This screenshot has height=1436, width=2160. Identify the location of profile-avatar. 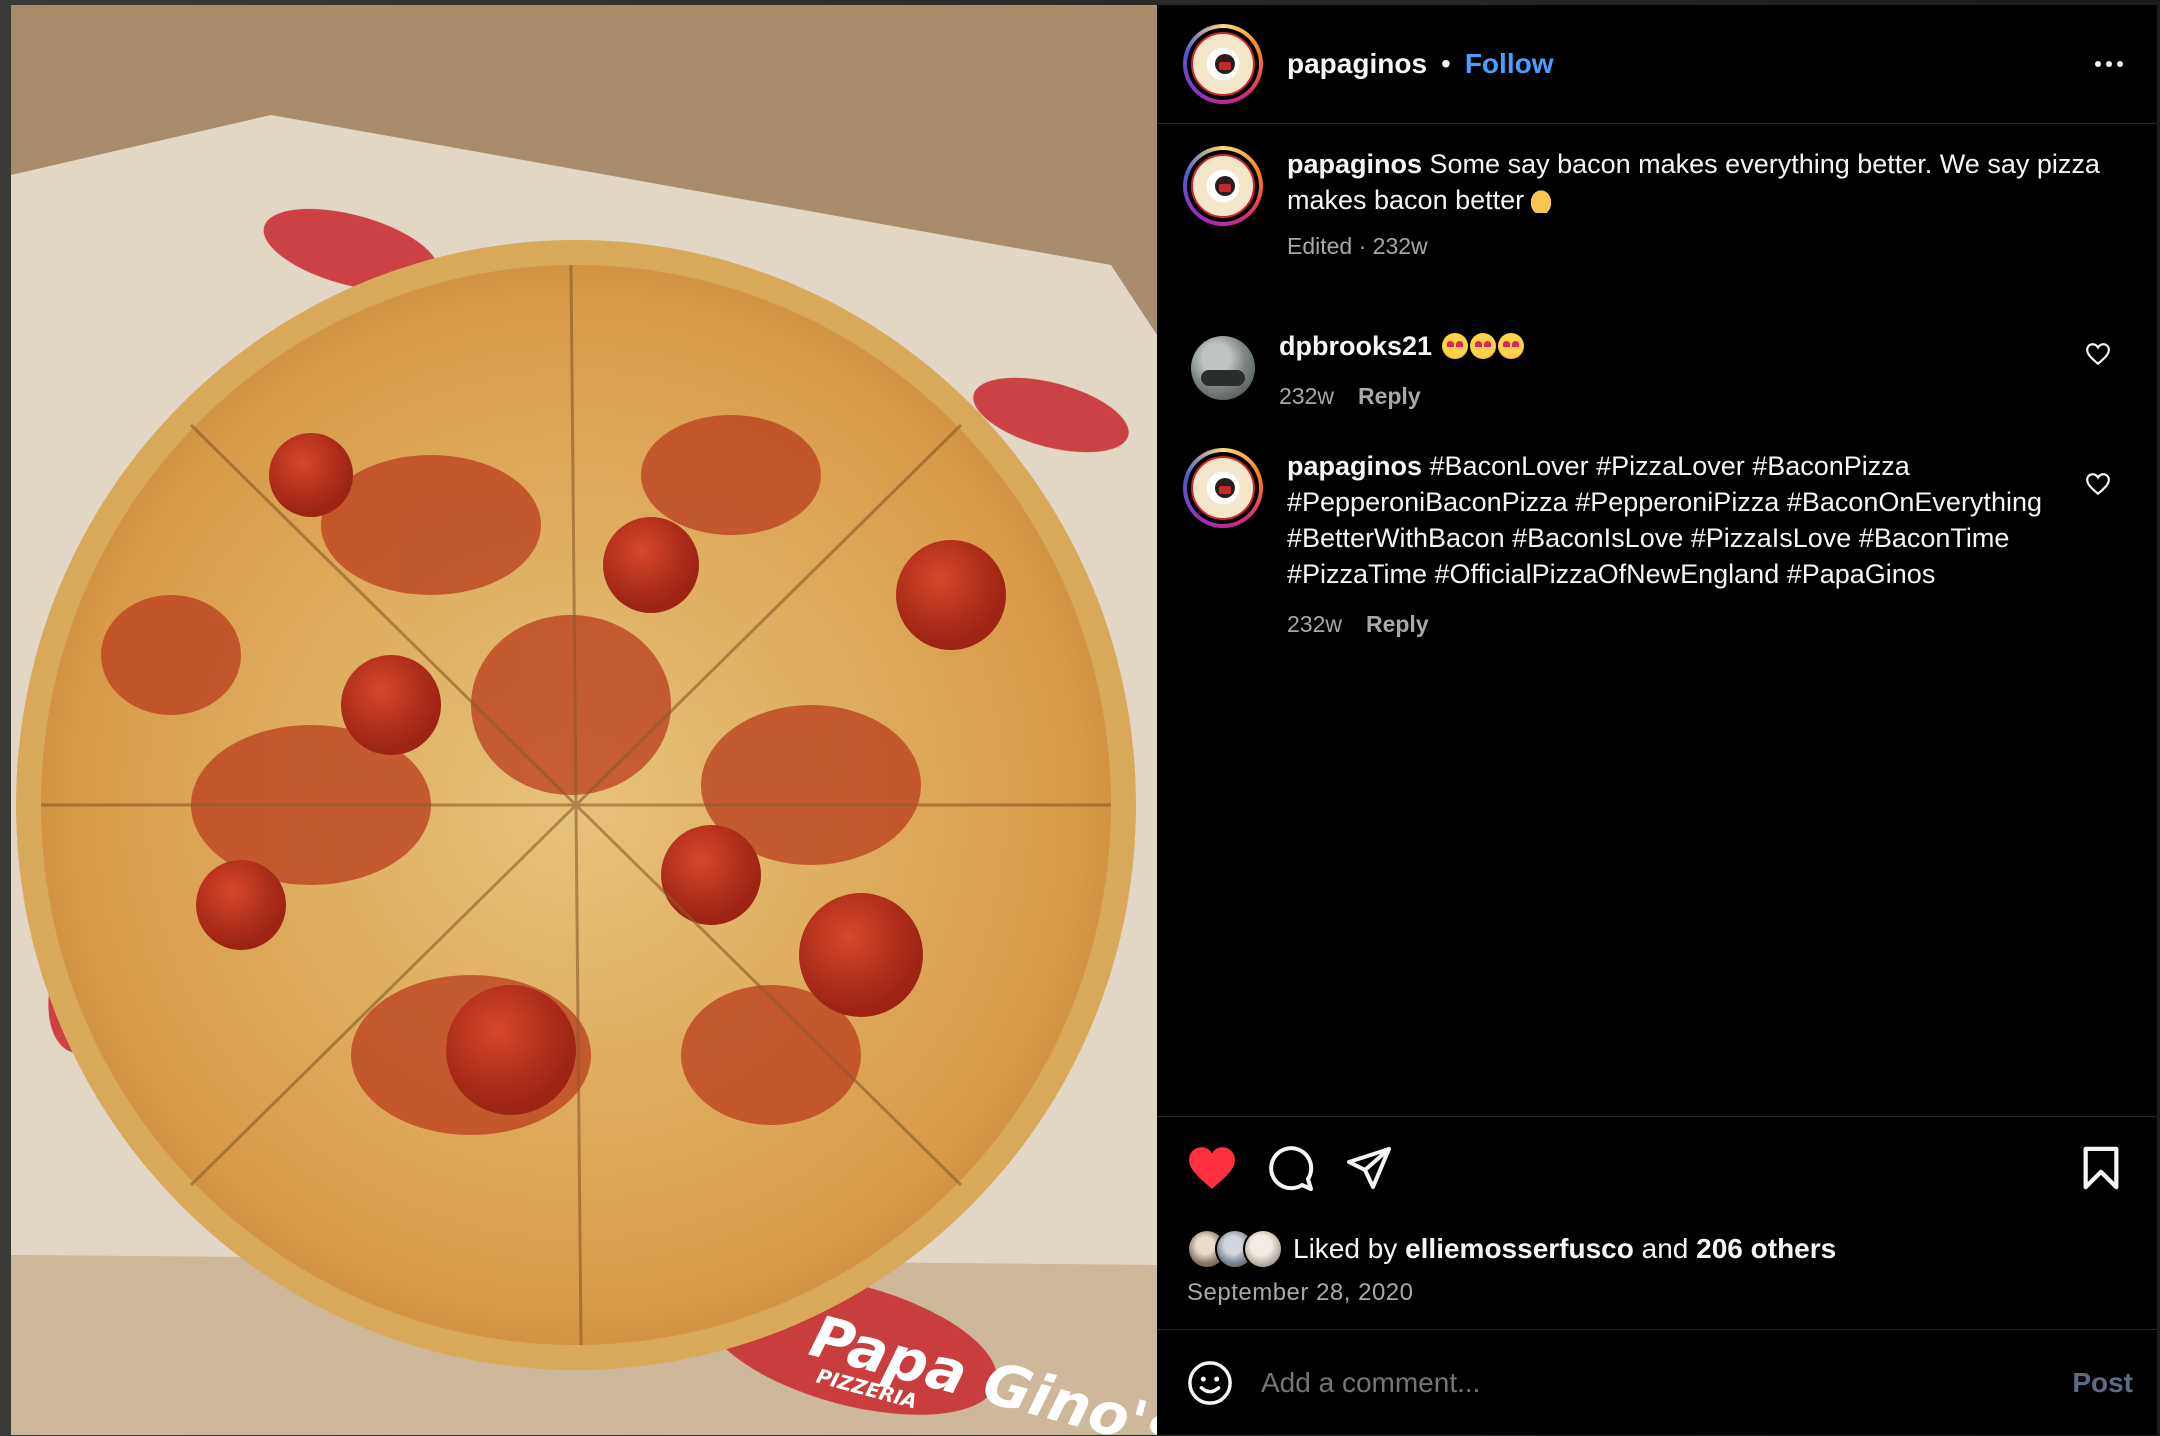
(1223, 64).